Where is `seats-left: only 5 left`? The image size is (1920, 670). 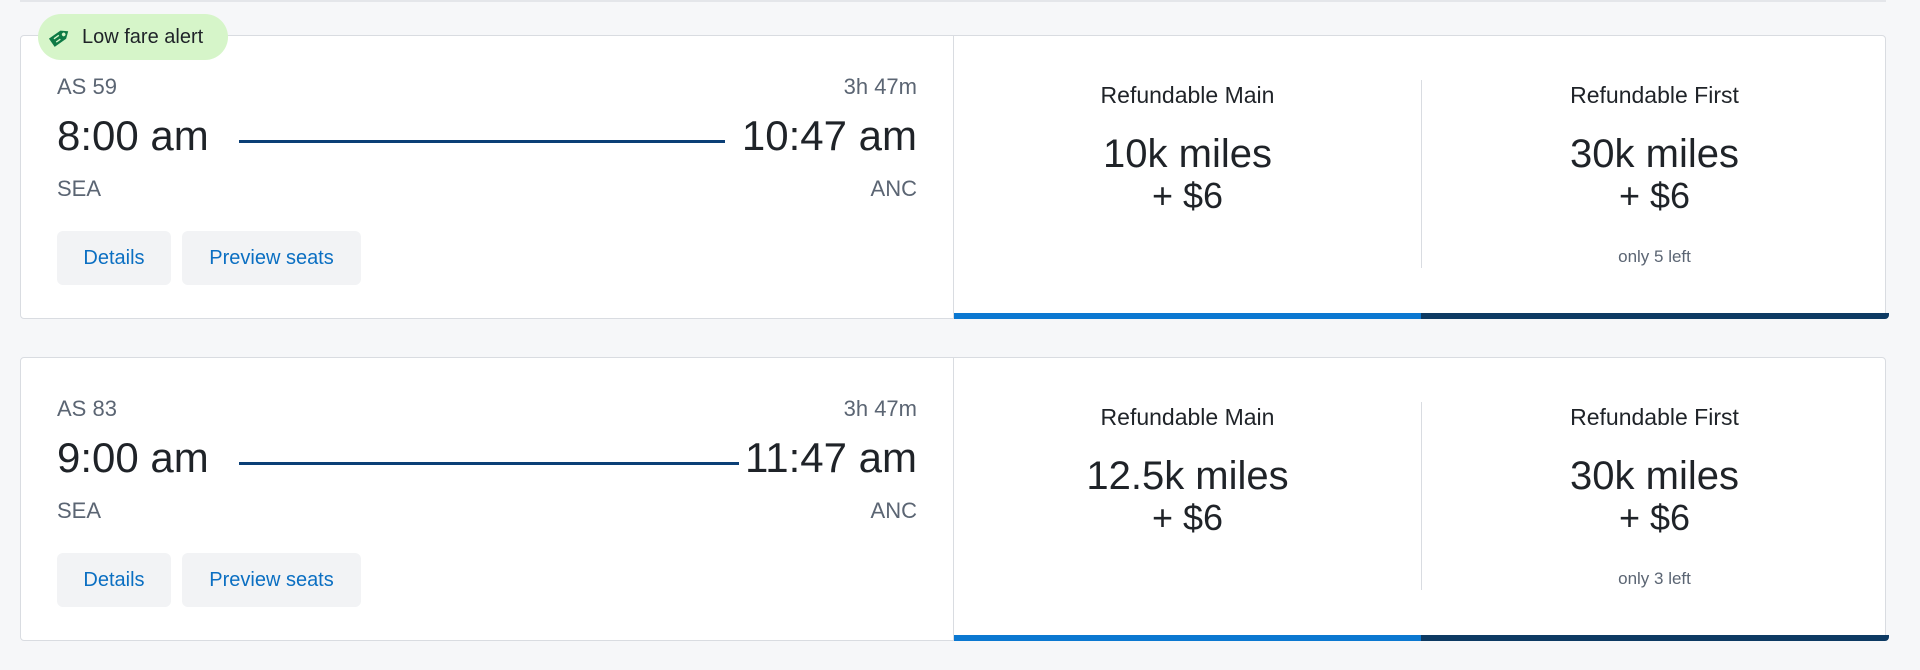
seats-left: only 5 left is located at coordinates (1654, 256).